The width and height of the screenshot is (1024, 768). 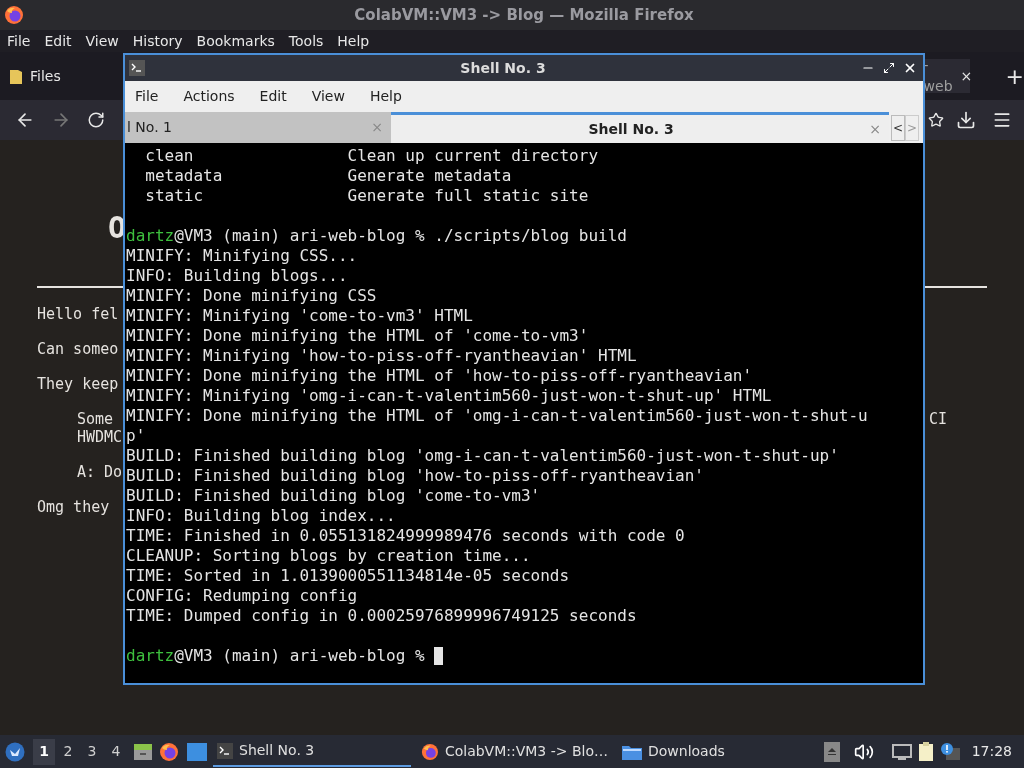 What do you see at coordinates (926, 751) in the screenshot?
I see `clipboard-icon` at bounding box center [926, 751].